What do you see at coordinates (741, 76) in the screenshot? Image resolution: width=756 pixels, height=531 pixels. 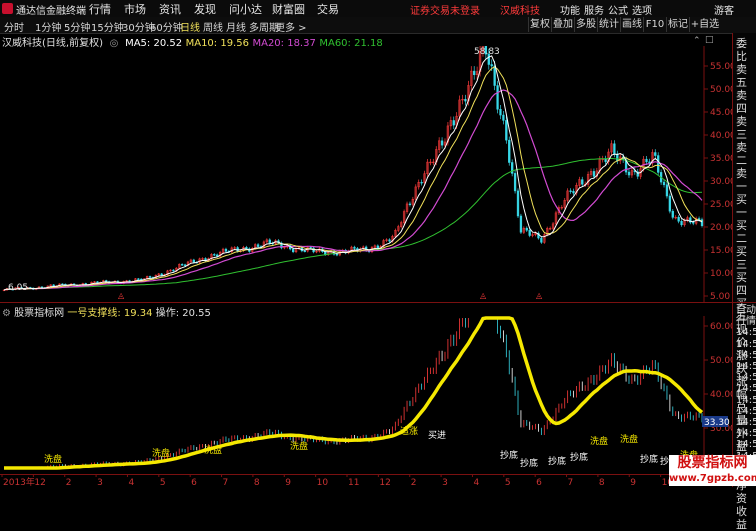 I see `quote-field-label: 卖五` at bounding box center [741, 76].